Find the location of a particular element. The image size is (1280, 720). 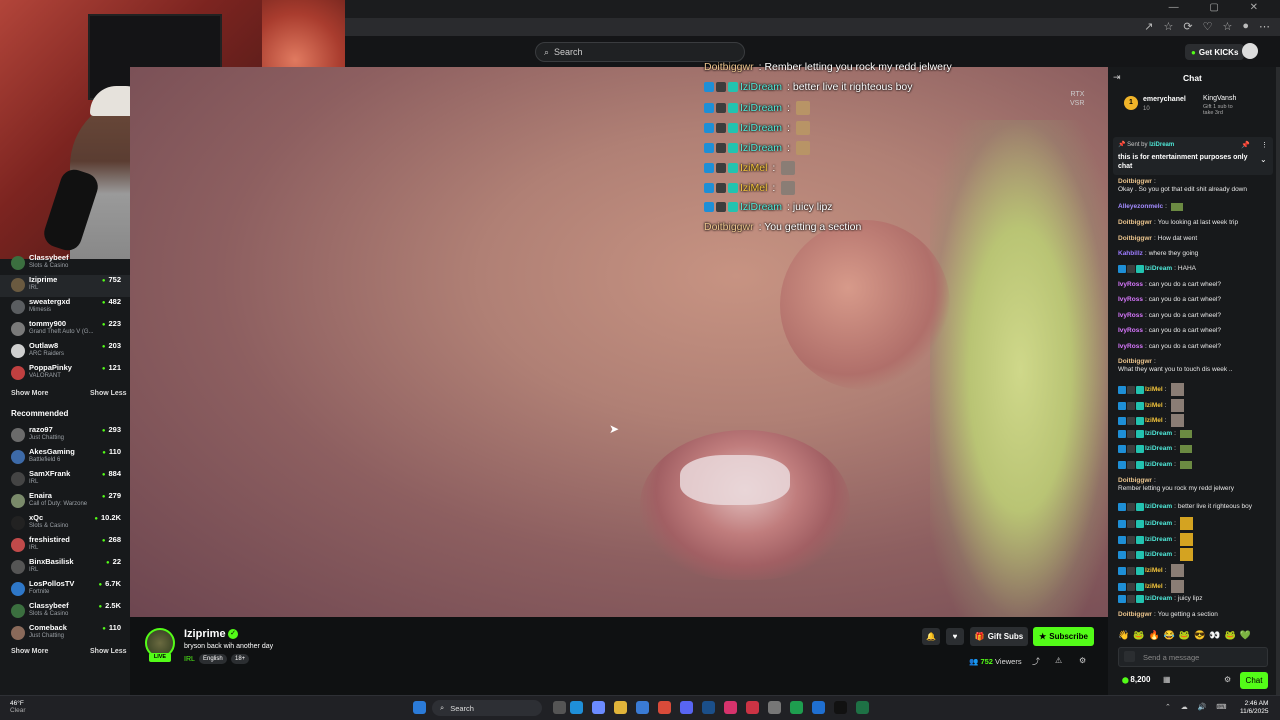

chat-username: Kahbillz is located at coordinates (1130, 254).